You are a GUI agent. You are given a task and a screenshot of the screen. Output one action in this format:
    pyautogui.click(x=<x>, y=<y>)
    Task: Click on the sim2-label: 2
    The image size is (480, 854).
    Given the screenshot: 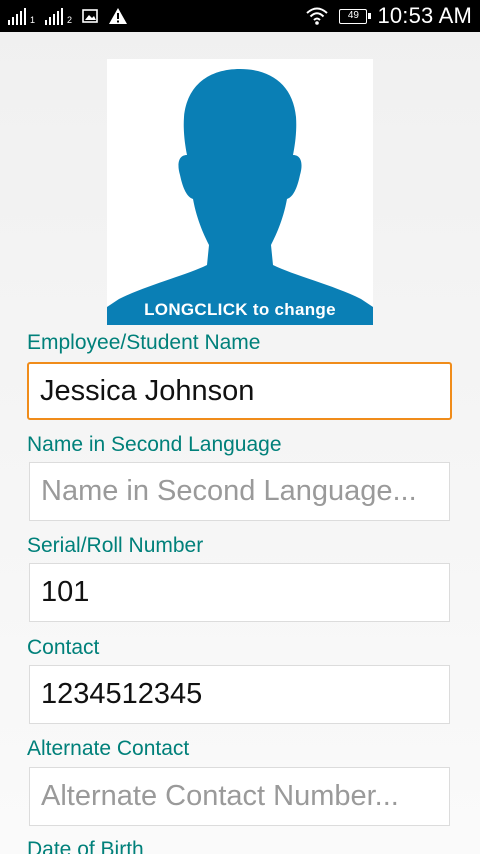 What is the action you would take?
    pyautogui.click(x=70, y=20)
    